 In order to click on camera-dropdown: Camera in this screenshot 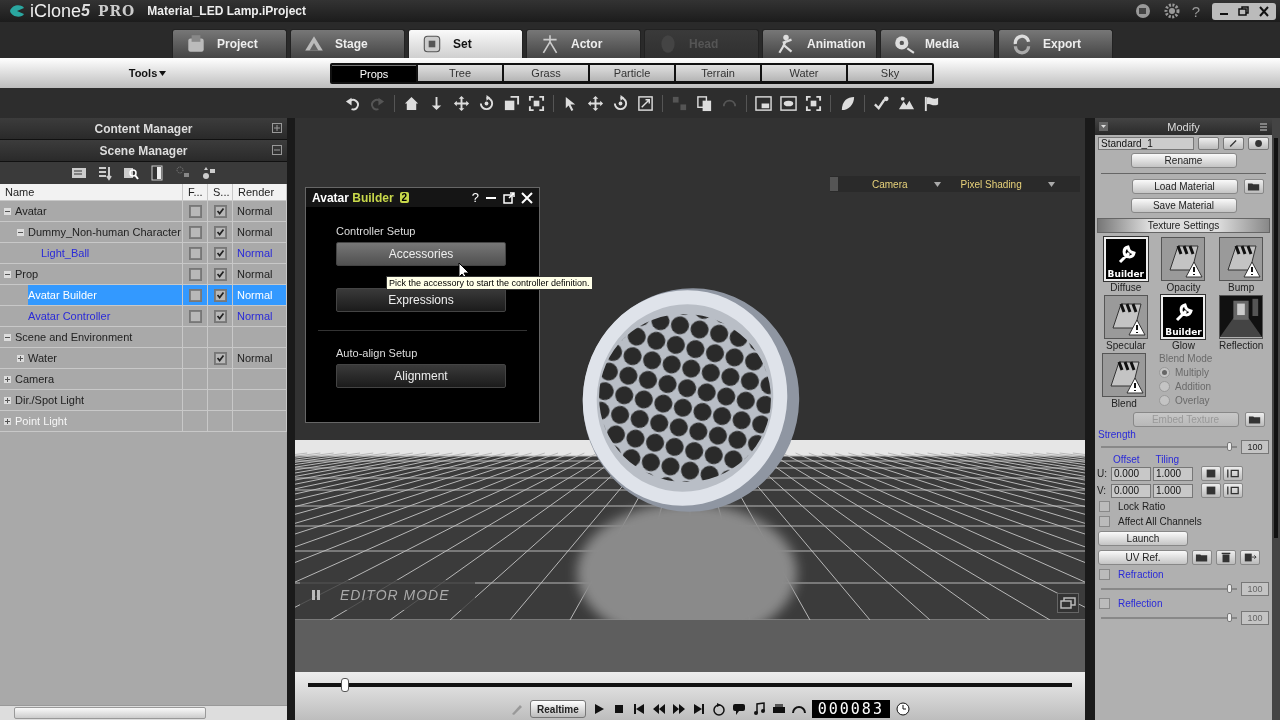, I will do `click(890, 184)`.